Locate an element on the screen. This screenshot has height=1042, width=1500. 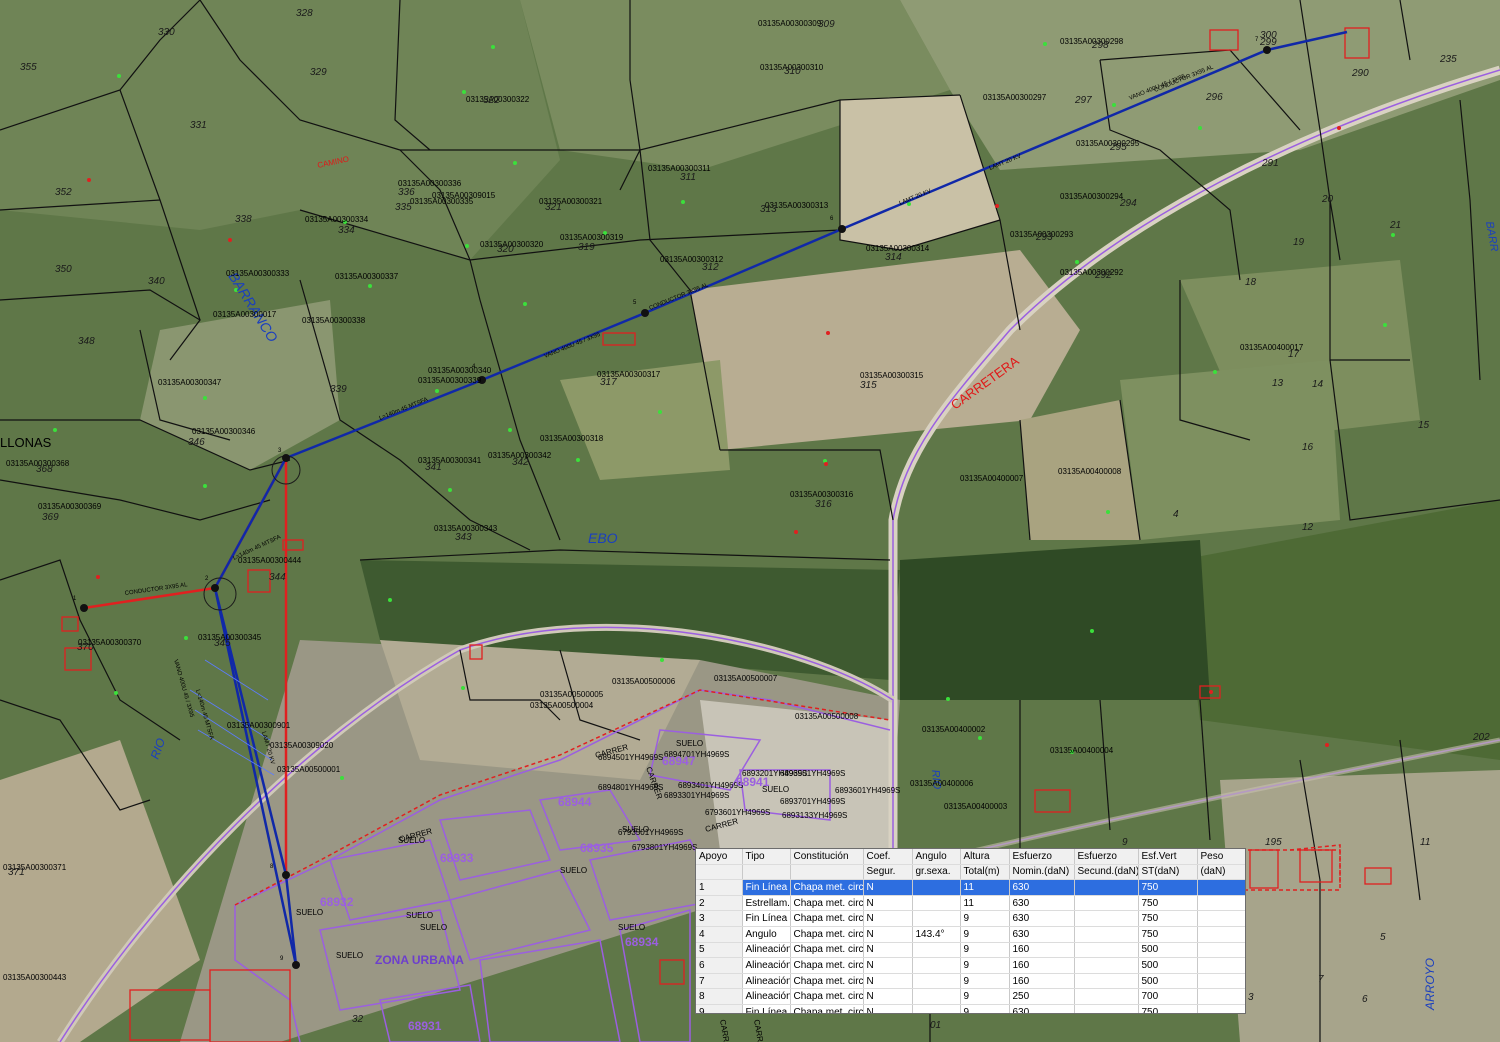
col-header: Esf.Vert is located at coordinates (1168, 857).